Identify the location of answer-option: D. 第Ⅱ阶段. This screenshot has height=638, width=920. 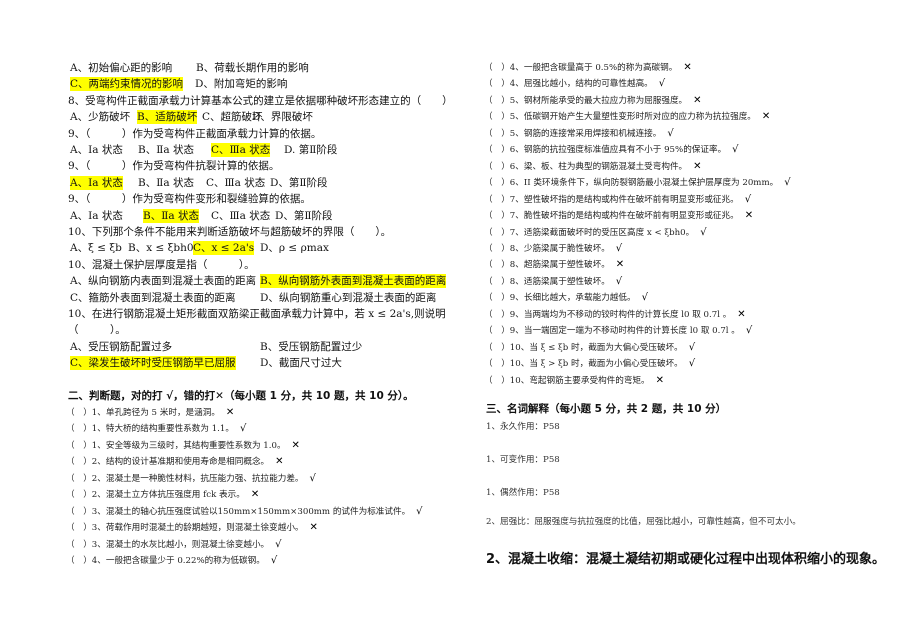
(311, 150).